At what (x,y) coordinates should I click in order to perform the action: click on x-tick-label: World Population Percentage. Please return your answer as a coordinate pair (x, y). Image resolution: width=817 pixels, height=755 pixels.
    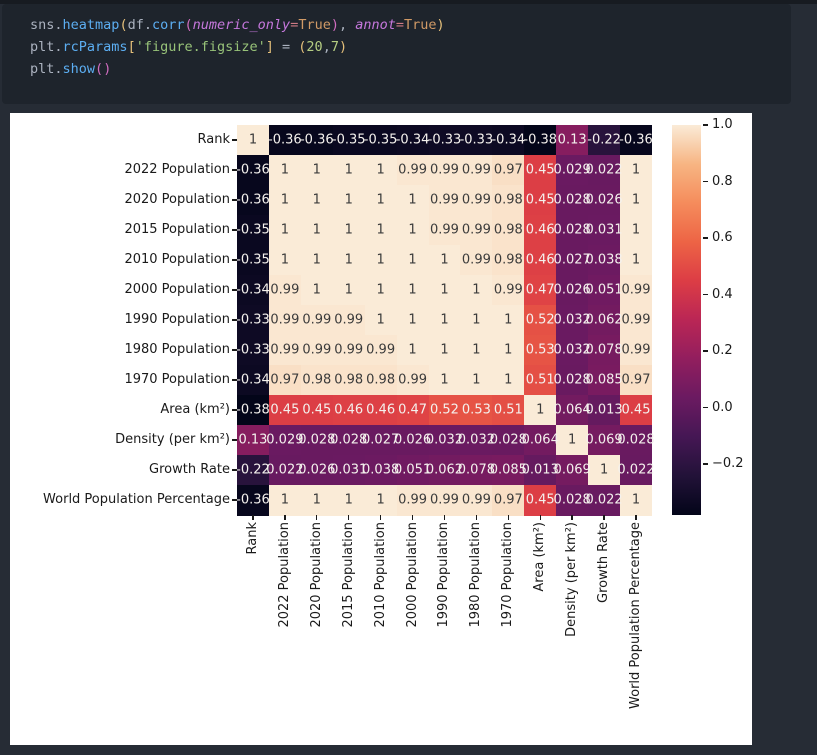
    Looking at the image, I should click on (635, 615).